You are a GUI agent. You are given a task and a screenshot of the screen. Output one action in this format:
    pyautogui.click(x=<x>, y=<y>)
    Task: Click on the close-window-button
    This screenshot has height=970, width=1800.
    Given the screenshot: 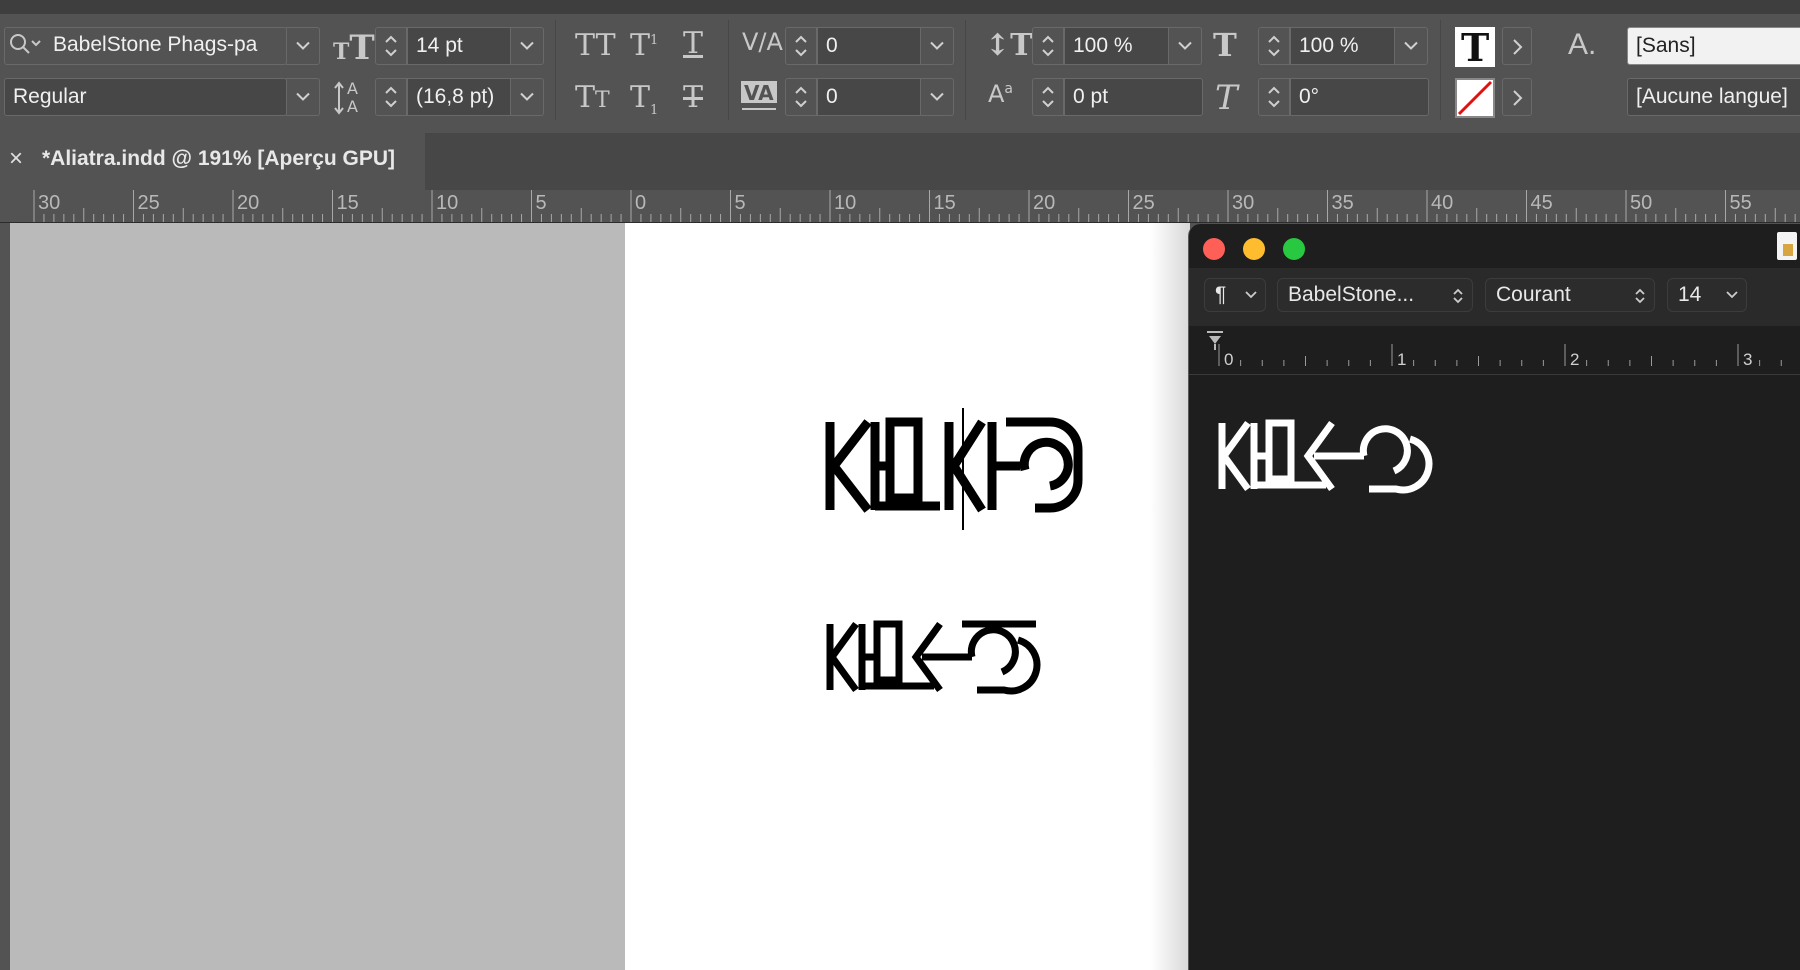 What is the action you would take?
    pyautogui.click(x=1214, y=249)
    